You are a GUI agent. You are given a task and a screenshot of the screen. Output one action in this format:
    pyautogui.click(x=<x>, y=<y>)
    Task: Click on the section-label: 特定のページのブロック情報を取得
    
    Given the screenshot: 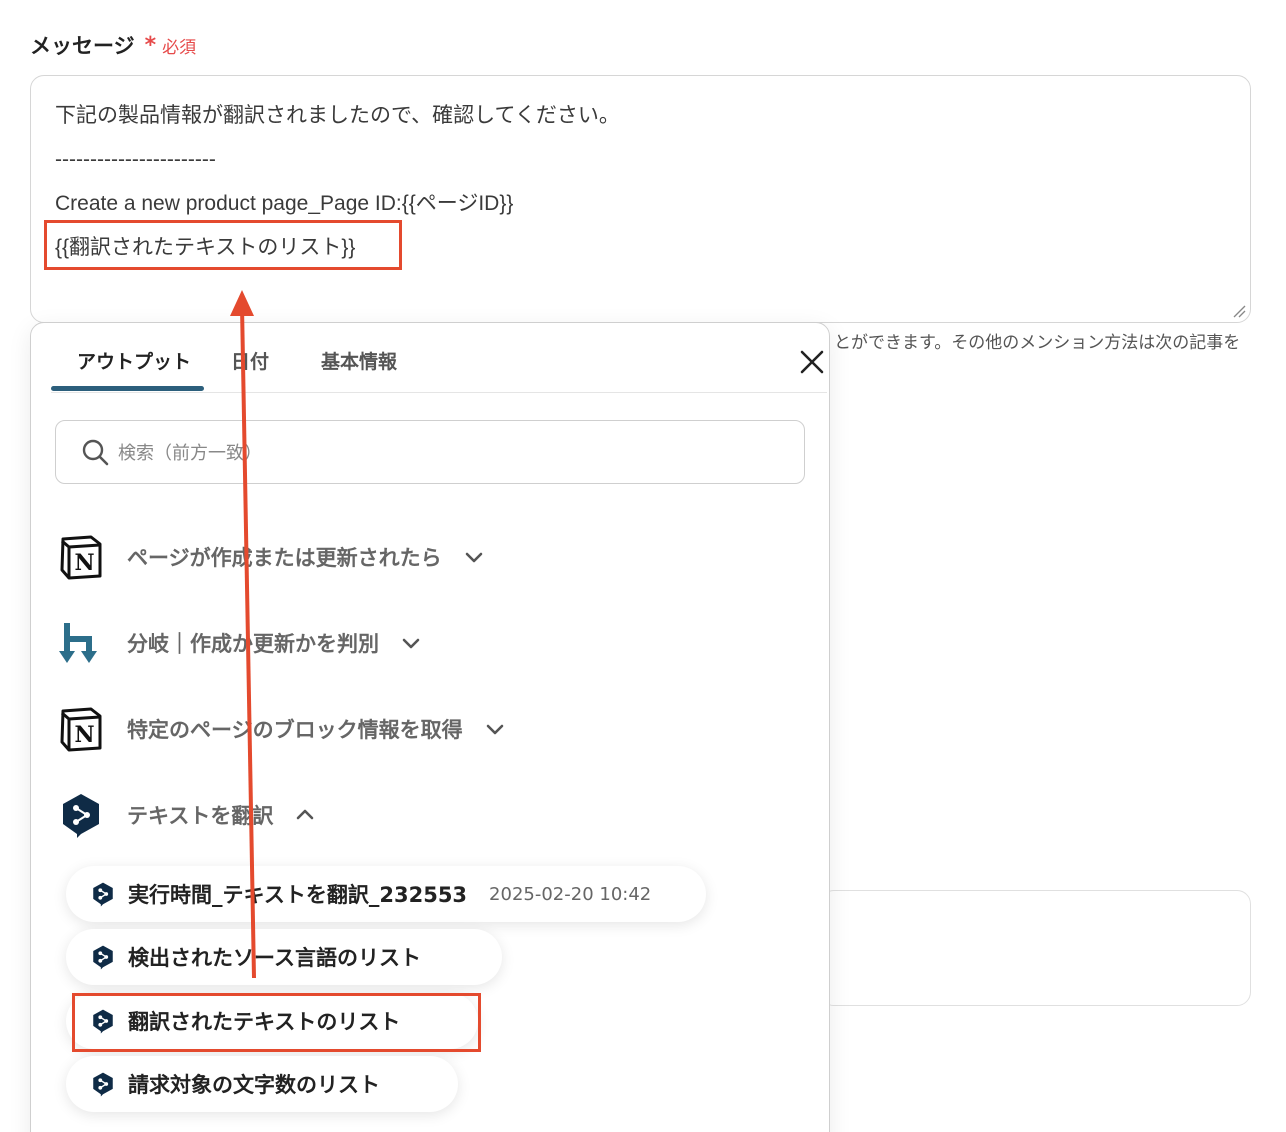 What is the action you would take?
    pyautogui.click(x=295, y=730)
    